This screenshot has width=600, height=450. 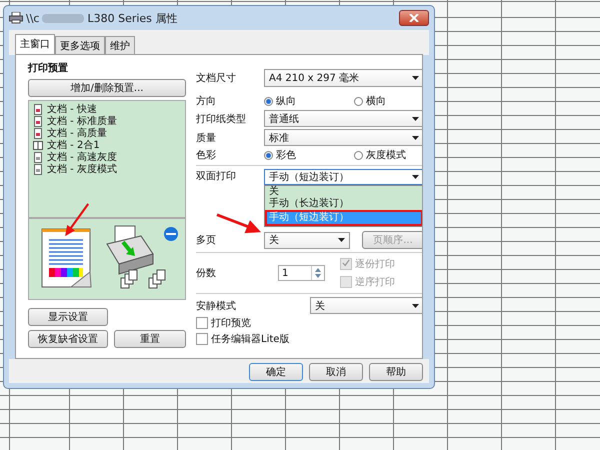 I want to click on dropdown-option: 关, so click(x=314, y=192).